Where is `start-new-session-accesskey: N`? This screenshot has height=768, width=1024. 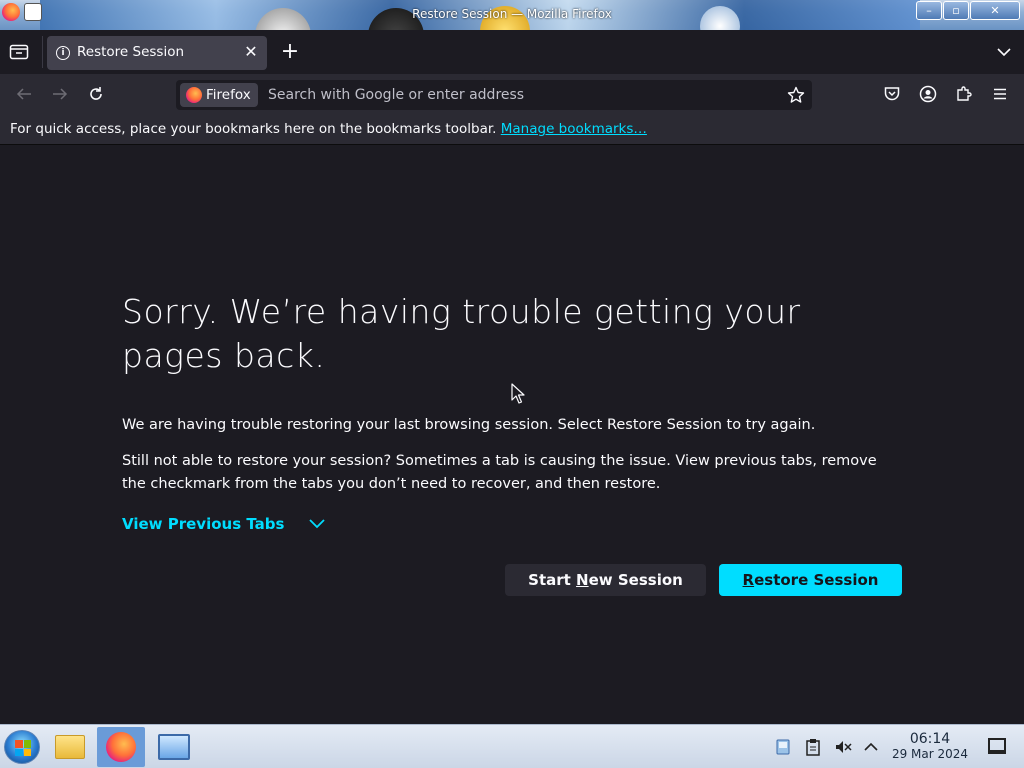
start-new-session-accesskey: N is located at coordinates (582, 580).